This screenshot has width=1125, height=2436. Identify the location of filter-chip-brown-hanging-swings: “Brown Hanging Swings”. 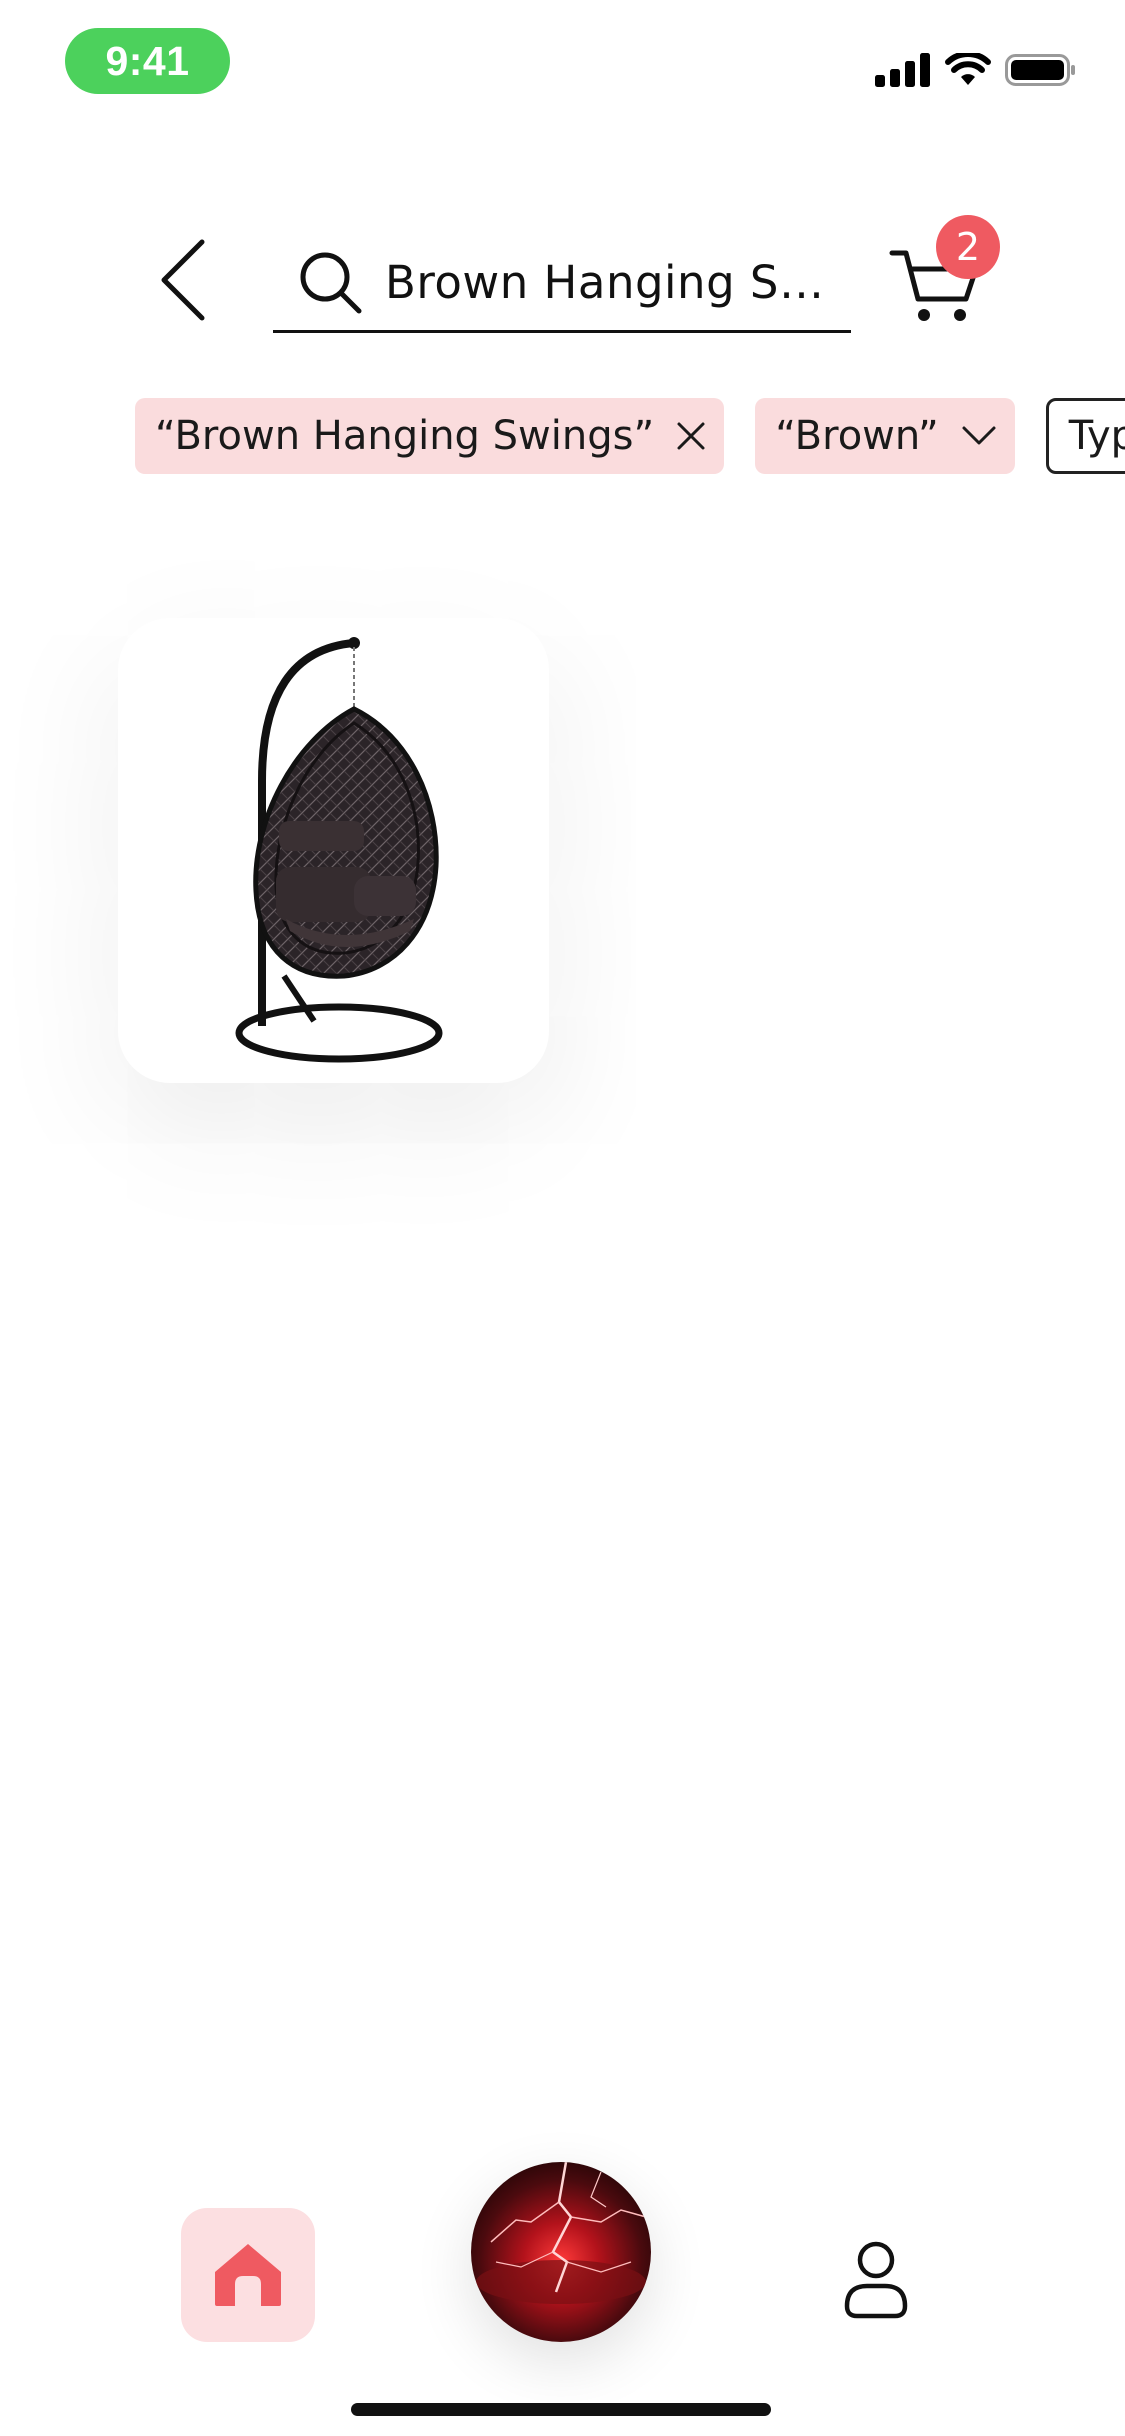
(430, 436).